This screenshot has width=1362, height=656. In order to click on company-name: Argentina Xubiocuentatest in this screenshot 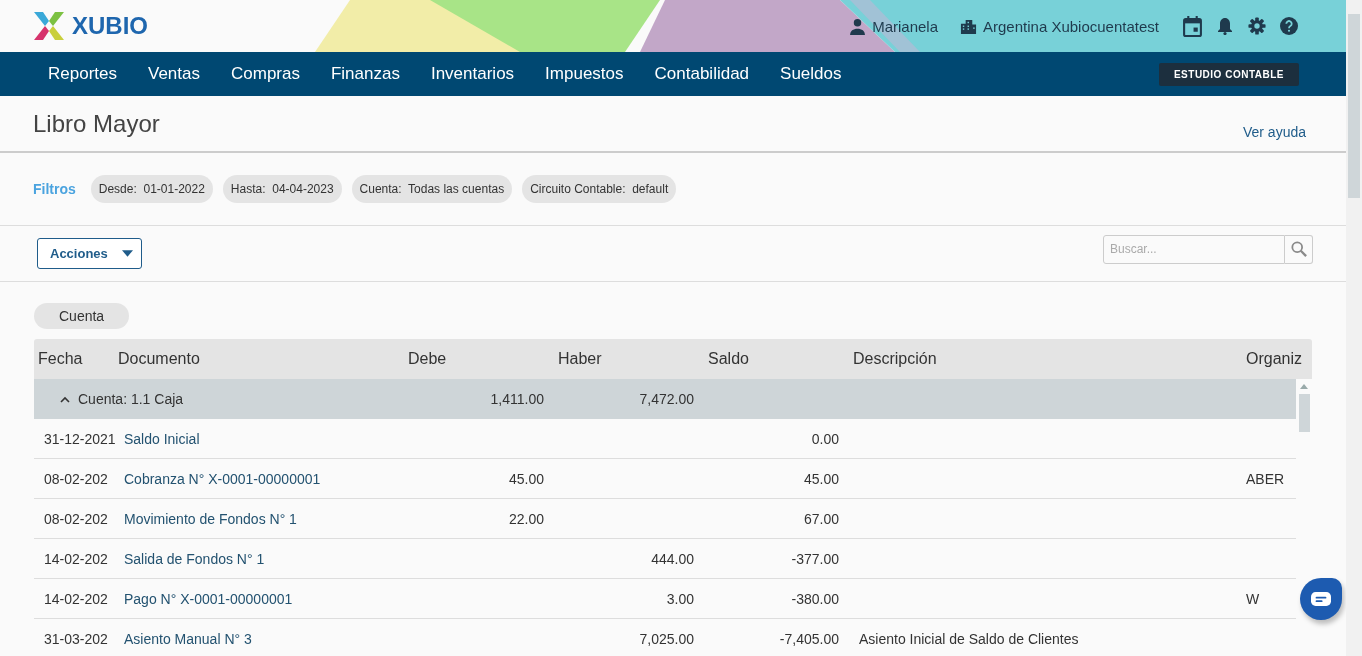, I will do `click(1071, 26)`.